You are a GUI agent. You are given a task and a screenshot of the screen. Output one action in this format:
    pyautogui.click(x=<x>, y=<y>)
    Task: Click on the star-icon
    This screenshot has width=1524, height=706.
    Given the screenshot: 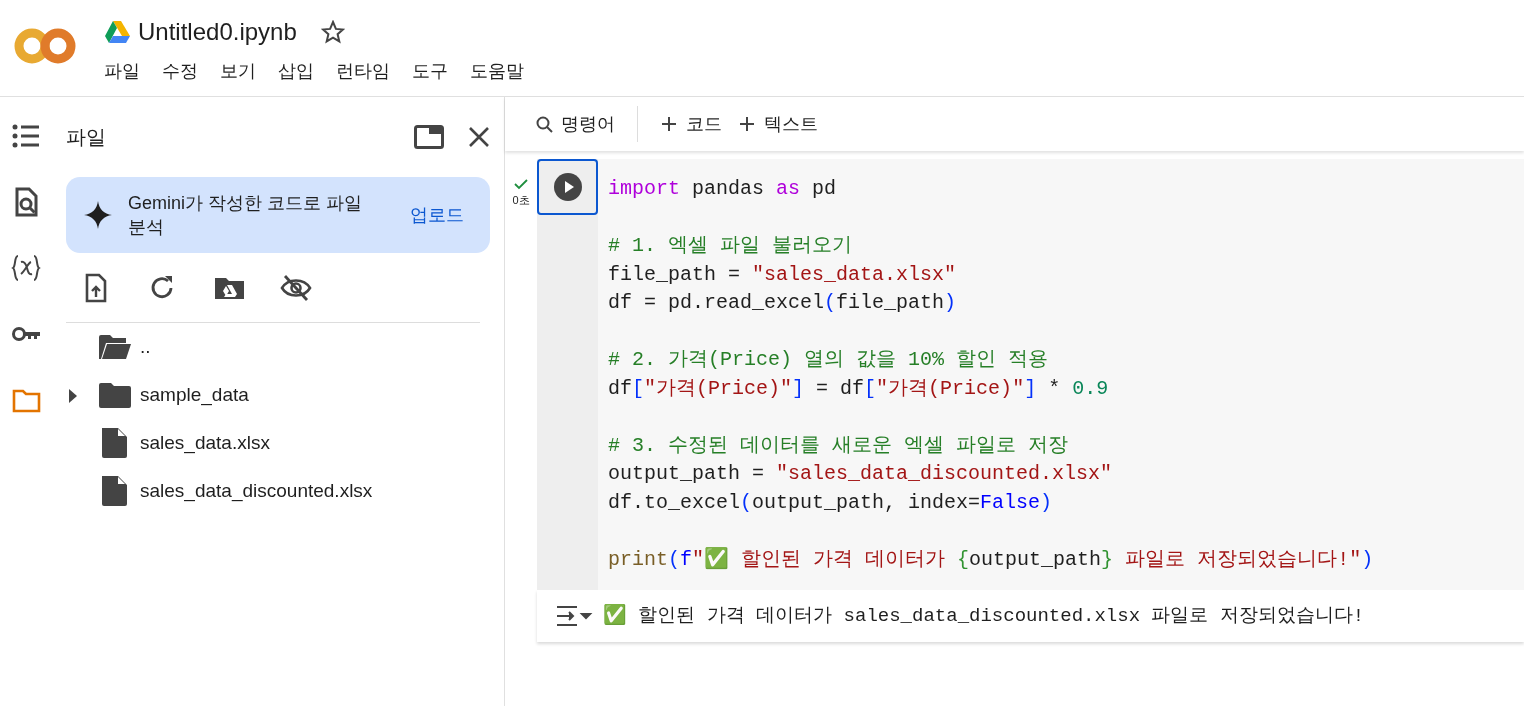 What is the action you would take?
    pyautogui.click(x=332, y=32)
    